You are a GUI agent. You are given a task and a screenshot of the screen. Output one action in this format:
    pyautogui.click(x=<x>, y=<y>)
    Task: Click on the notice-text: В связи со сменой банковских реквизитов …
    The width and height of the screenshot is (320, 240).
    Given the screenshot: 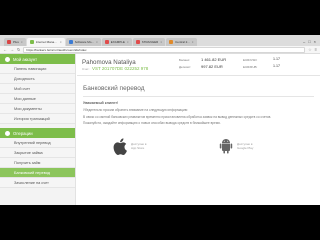 What is the action you would take?
    pyautogui.click(x=177, y=116)
    